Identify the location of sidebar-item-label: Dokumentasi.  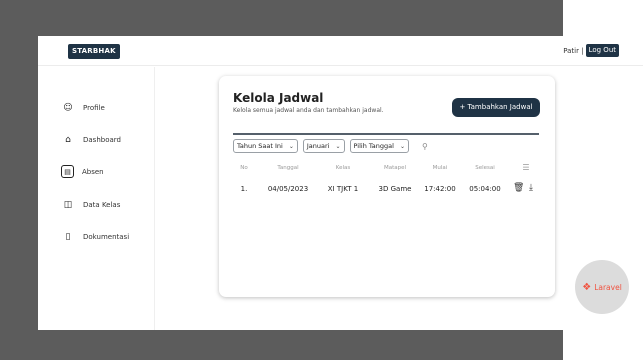
(106, 237).